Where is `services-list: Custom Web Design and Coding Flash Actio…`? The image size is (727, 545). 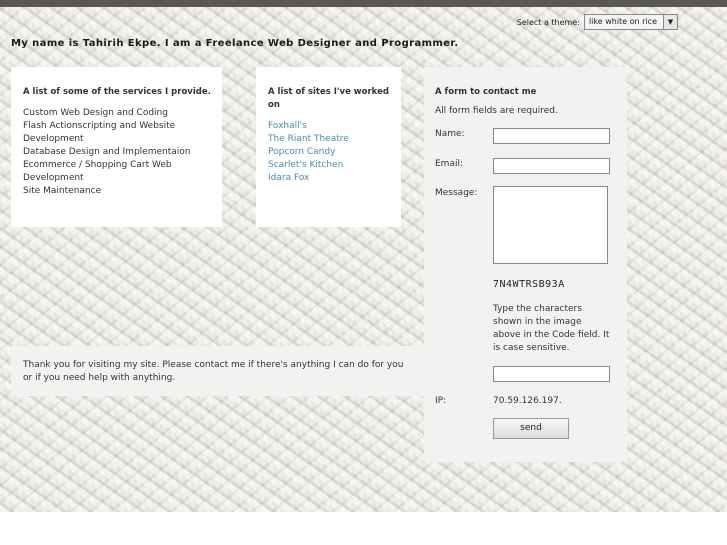 services-list: Custom Web Design and Coding Flash Actio… is located at coordinates (122, 152).